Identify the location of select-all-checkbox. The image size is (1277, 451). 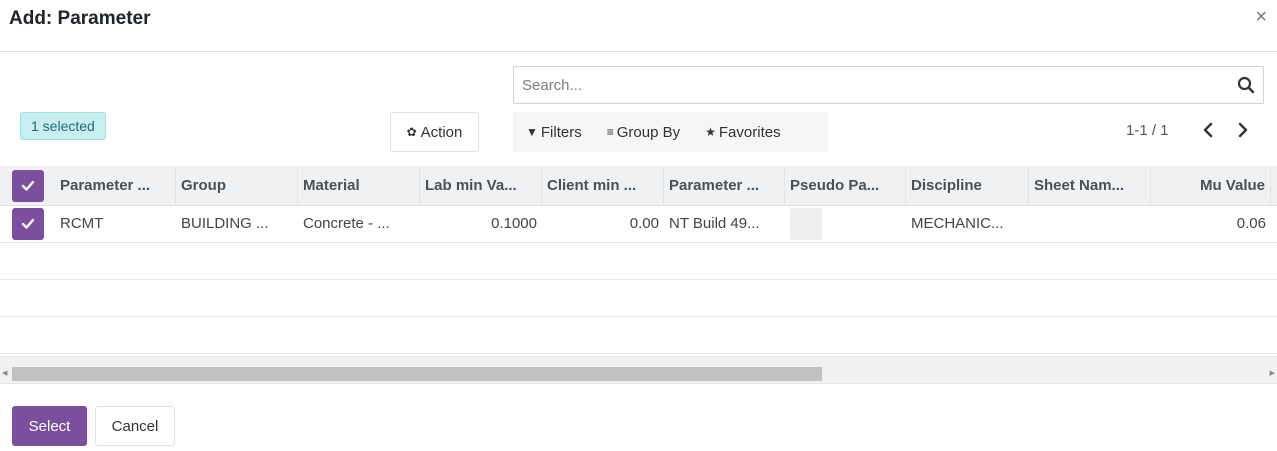
(28, 186).